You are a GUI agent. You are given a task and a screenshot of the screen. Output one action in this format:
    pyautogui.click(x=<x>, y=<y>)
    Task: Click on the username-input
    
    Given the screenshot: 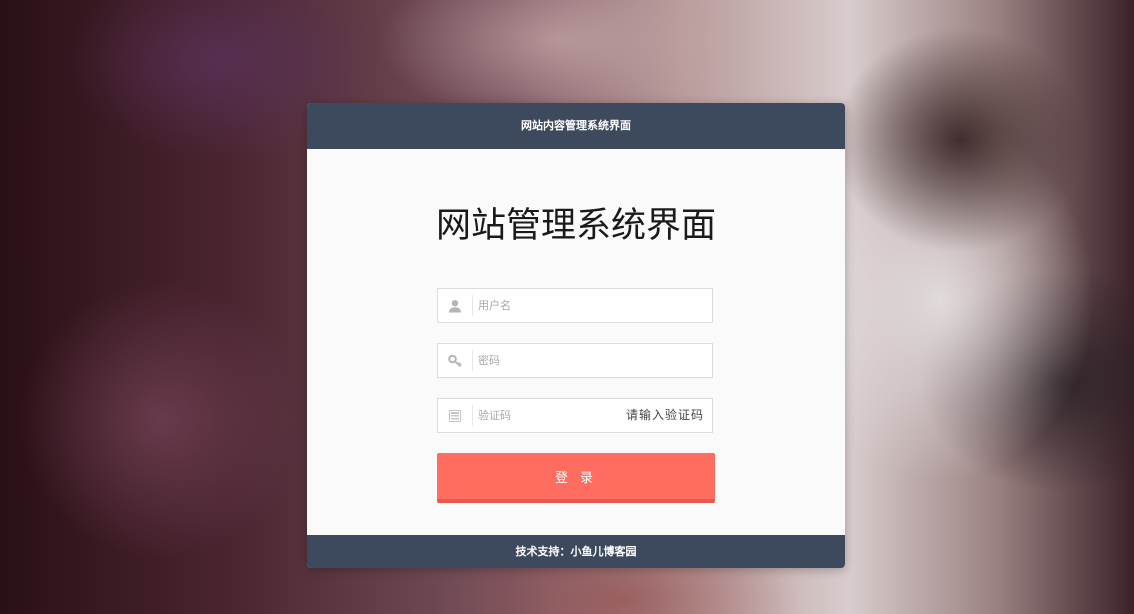 What is the action you would take?
    pyautogui.click(x=553, y=305)
    